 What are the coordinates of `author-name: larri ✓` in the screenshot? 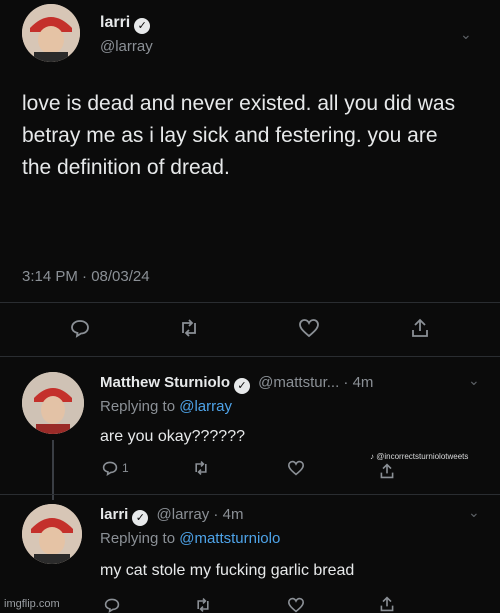 It's located at (125, 24).